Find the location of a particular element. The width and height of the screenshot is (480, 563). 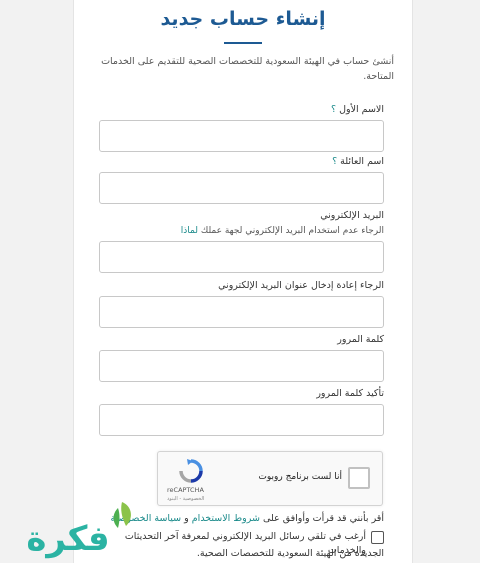

password-confirm-label: تأكيد كلمة المرور is located at coordinates (350, 393).